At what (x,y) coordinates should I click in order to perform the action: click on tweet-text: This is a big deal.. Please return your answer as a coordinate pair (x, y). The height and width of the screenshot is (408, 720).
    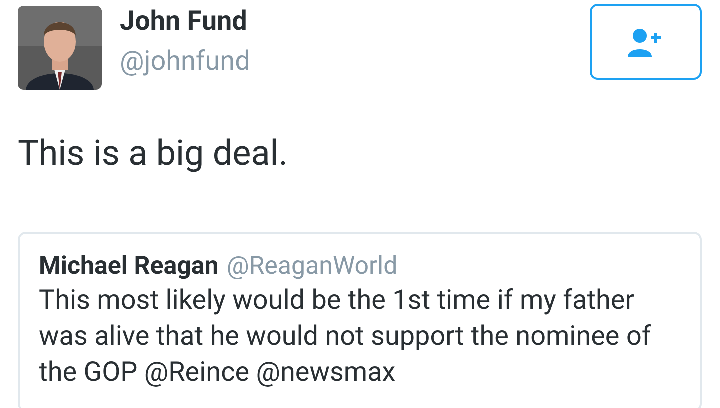
    Looking at the image, I should click on (153, 154).